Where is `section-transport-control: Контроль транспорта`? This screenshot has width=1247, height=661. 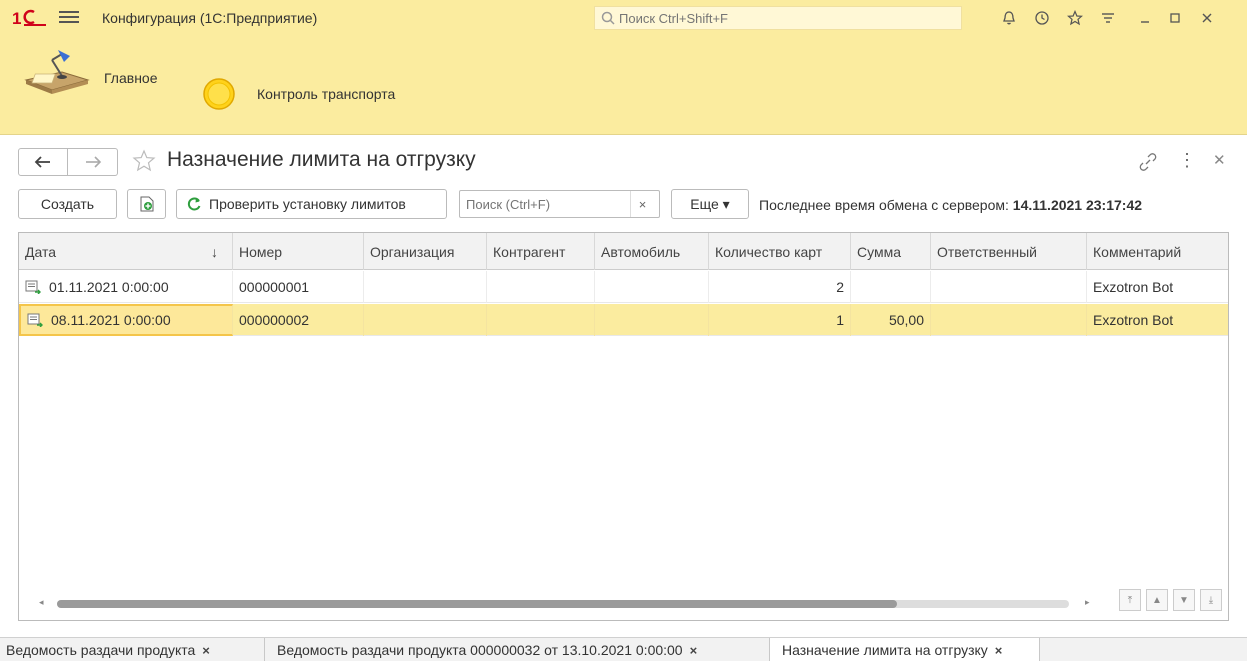 section-transport-control: Контроль транспорта is located at coordinates (298, 94).